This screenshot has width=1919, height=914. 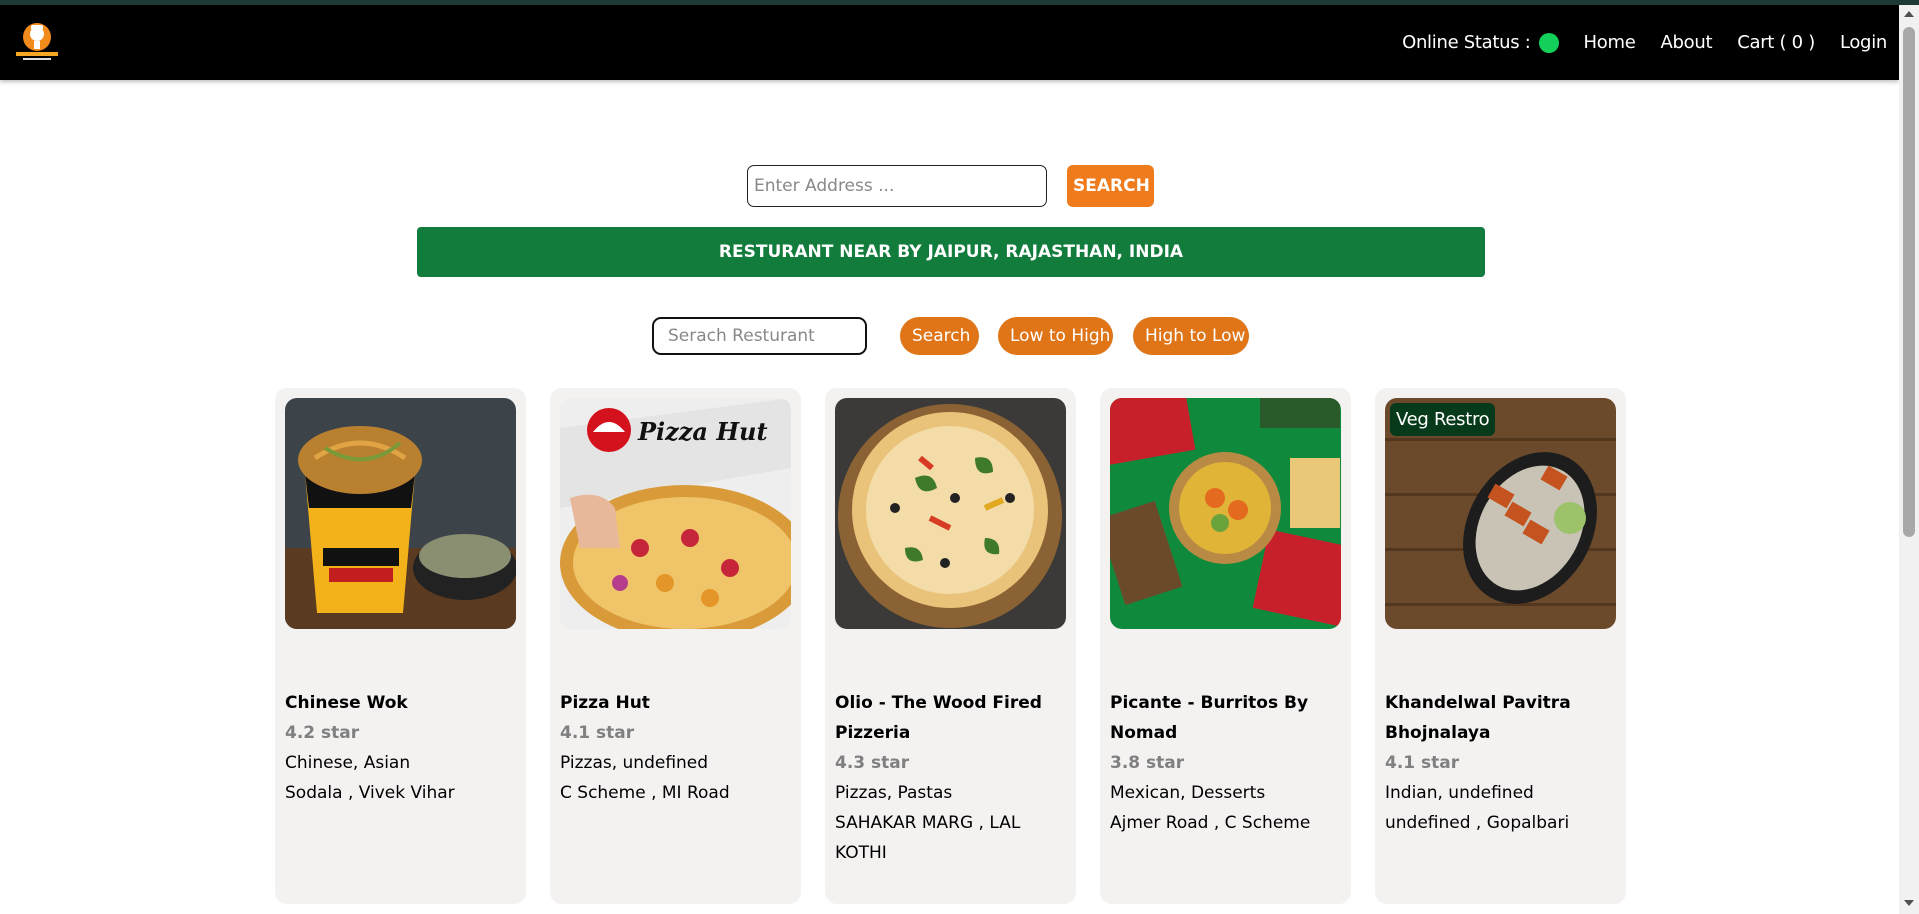 I want to click on online-status: Online Status :, so click(x=1480, y=42).